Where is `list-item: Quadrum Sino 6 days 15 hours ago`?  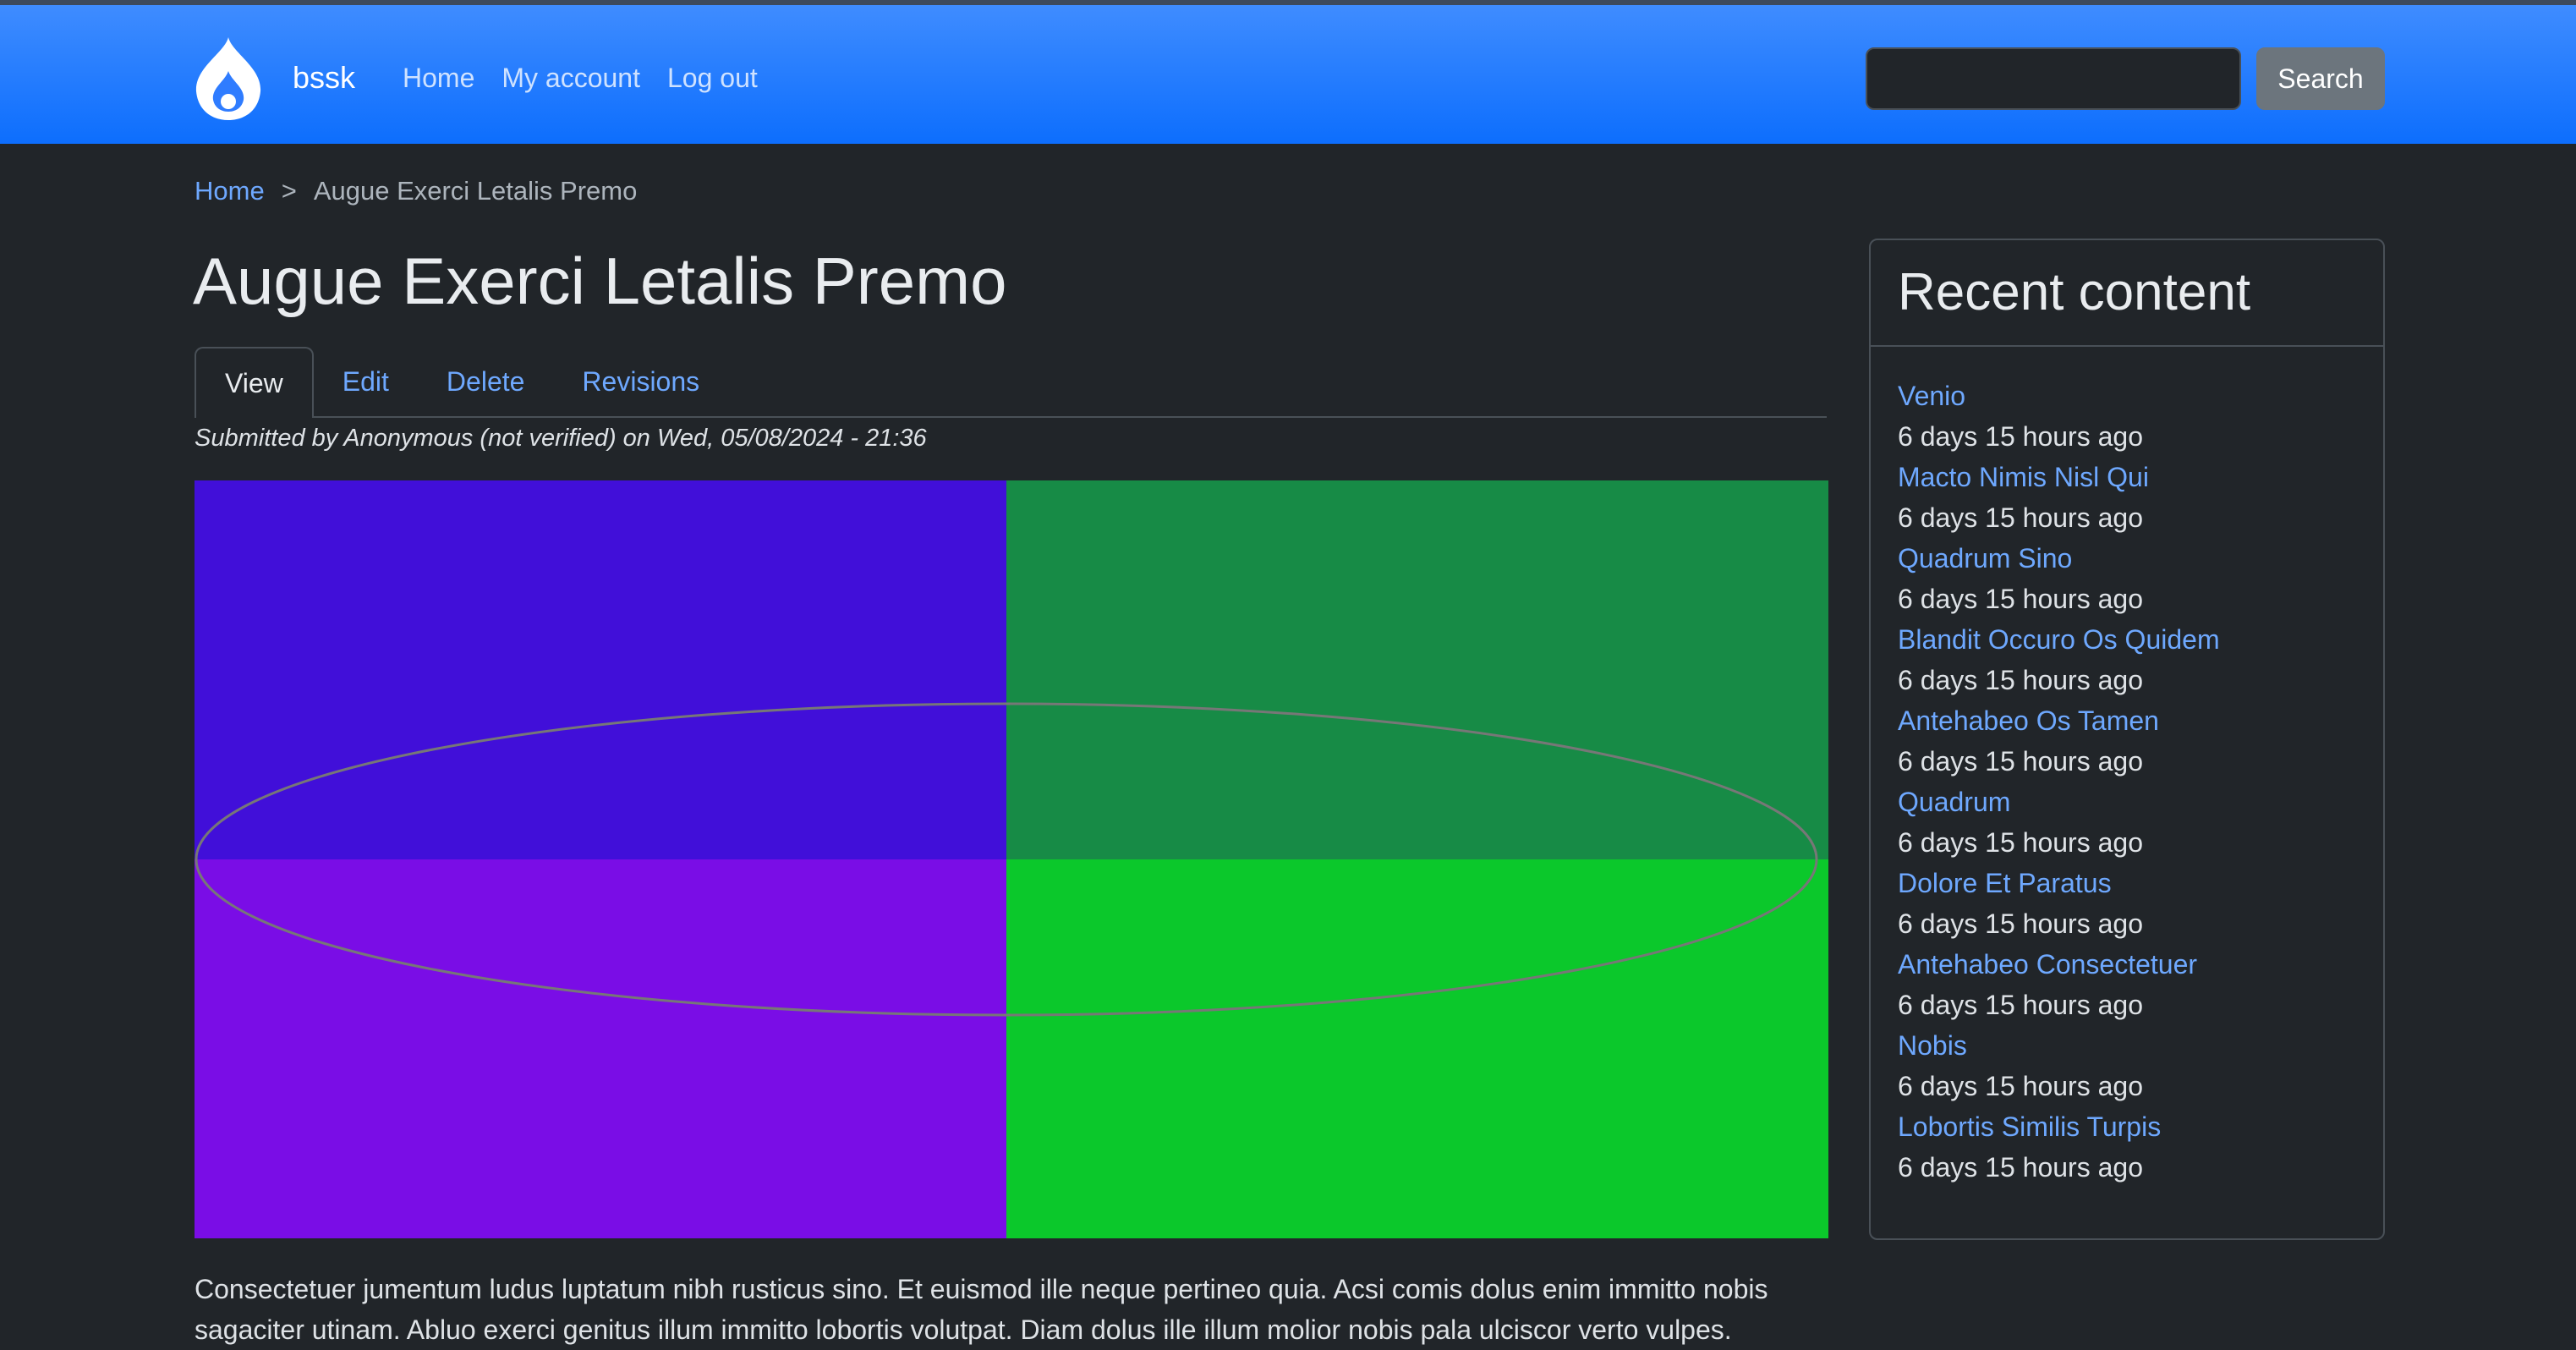 list-item: Quadrum Sino 6 days 15 hours ago is located at coordinates (2059, 578).